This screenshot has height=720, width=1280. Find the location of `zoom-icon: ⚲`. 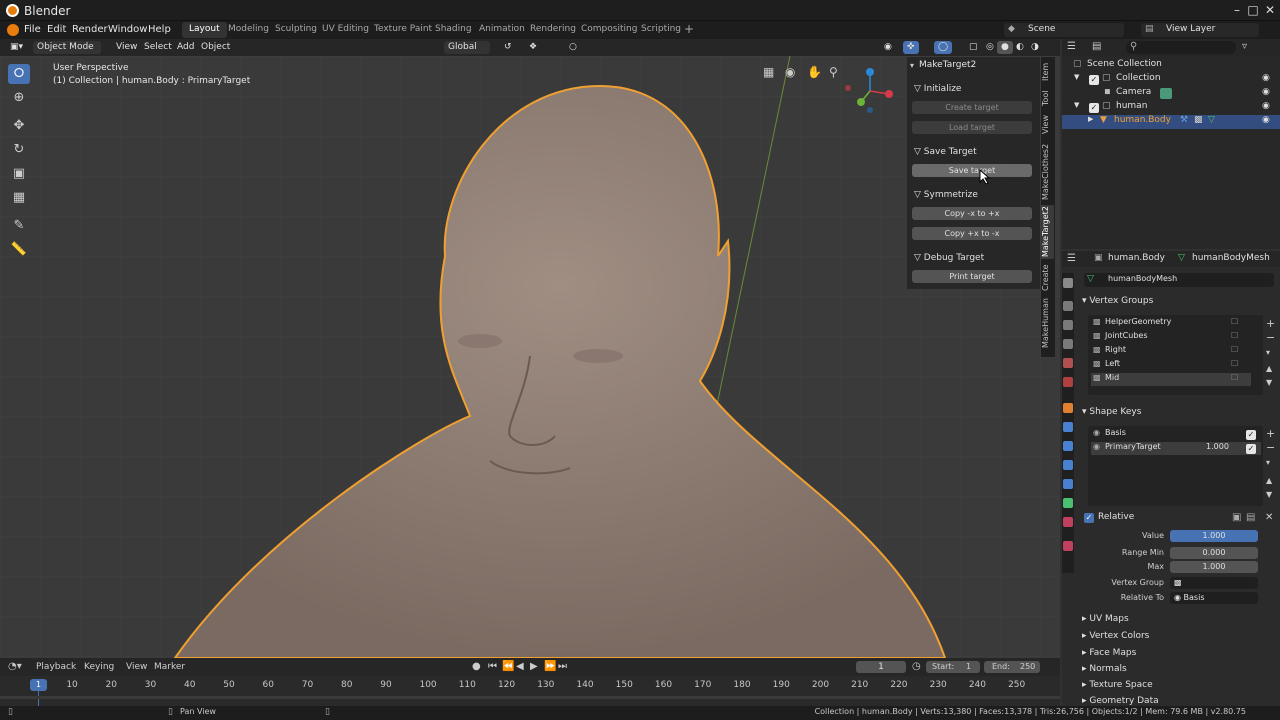

zoom-icon: ⚲ is located at coordinates (833, 72).